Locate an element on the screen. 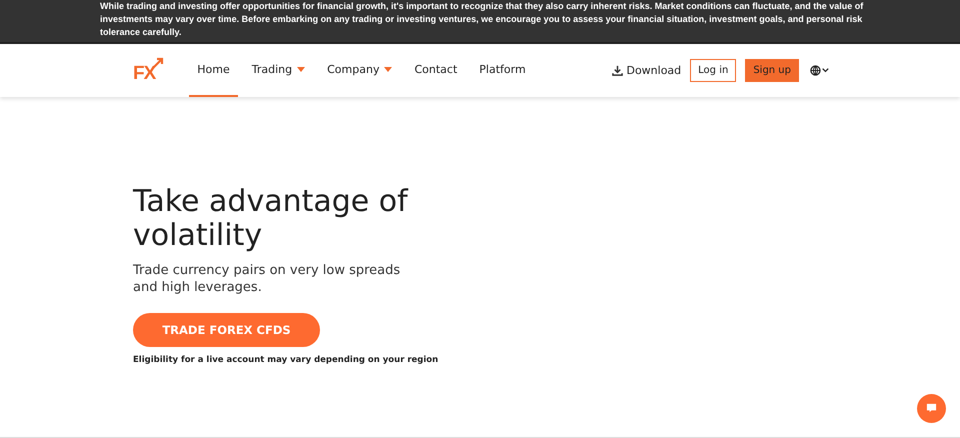 Image resolution: width=960 pixels, height=438 pixels. eligibility-note: Eligibility for a live account may vary depending on your region is located at coordinates (286, 360).